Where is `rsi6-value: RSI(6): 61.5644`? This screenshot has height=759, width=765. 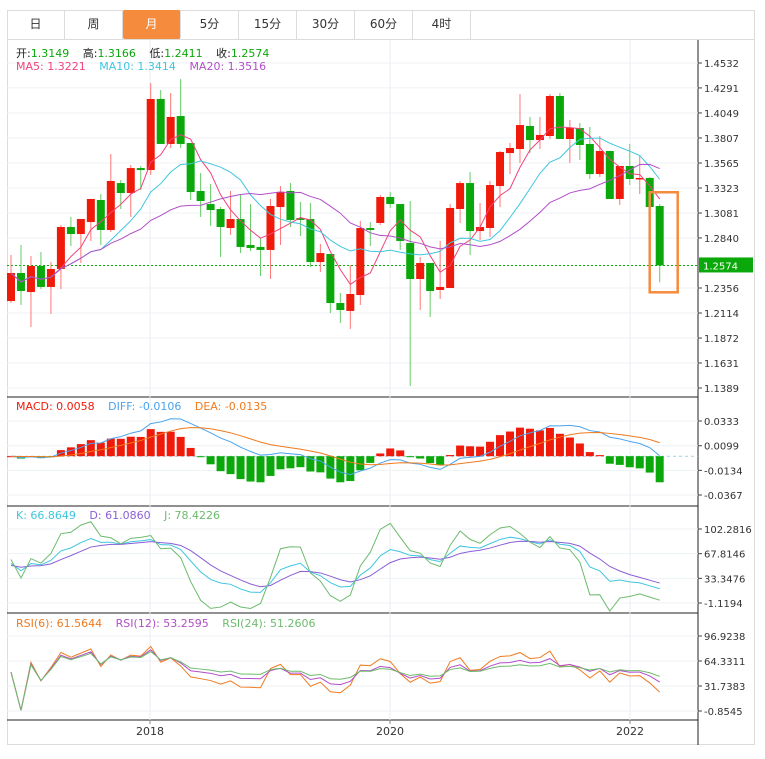
rsi6-value: RSI(6): 61.5644 is located at coordinates (59, 623).